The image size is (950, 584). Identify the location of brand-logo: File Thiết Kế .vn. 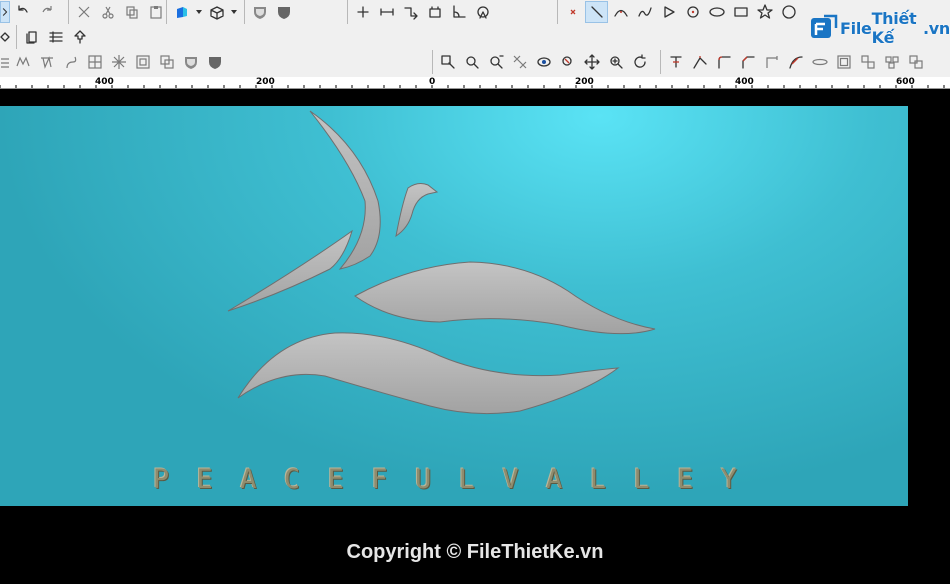
(880, 28).